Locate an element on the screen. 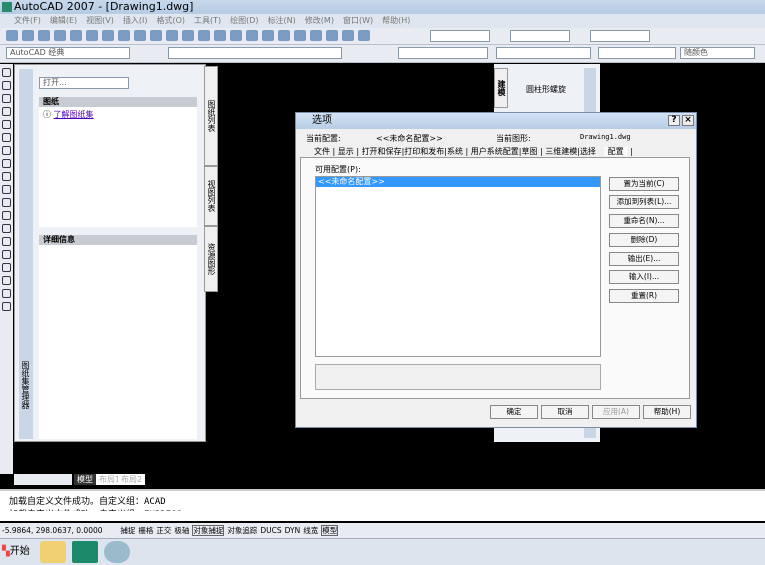 The height and width of the screenshot is (565, 765). menu-view: 视图(V) is located at coordinates (100, 20).